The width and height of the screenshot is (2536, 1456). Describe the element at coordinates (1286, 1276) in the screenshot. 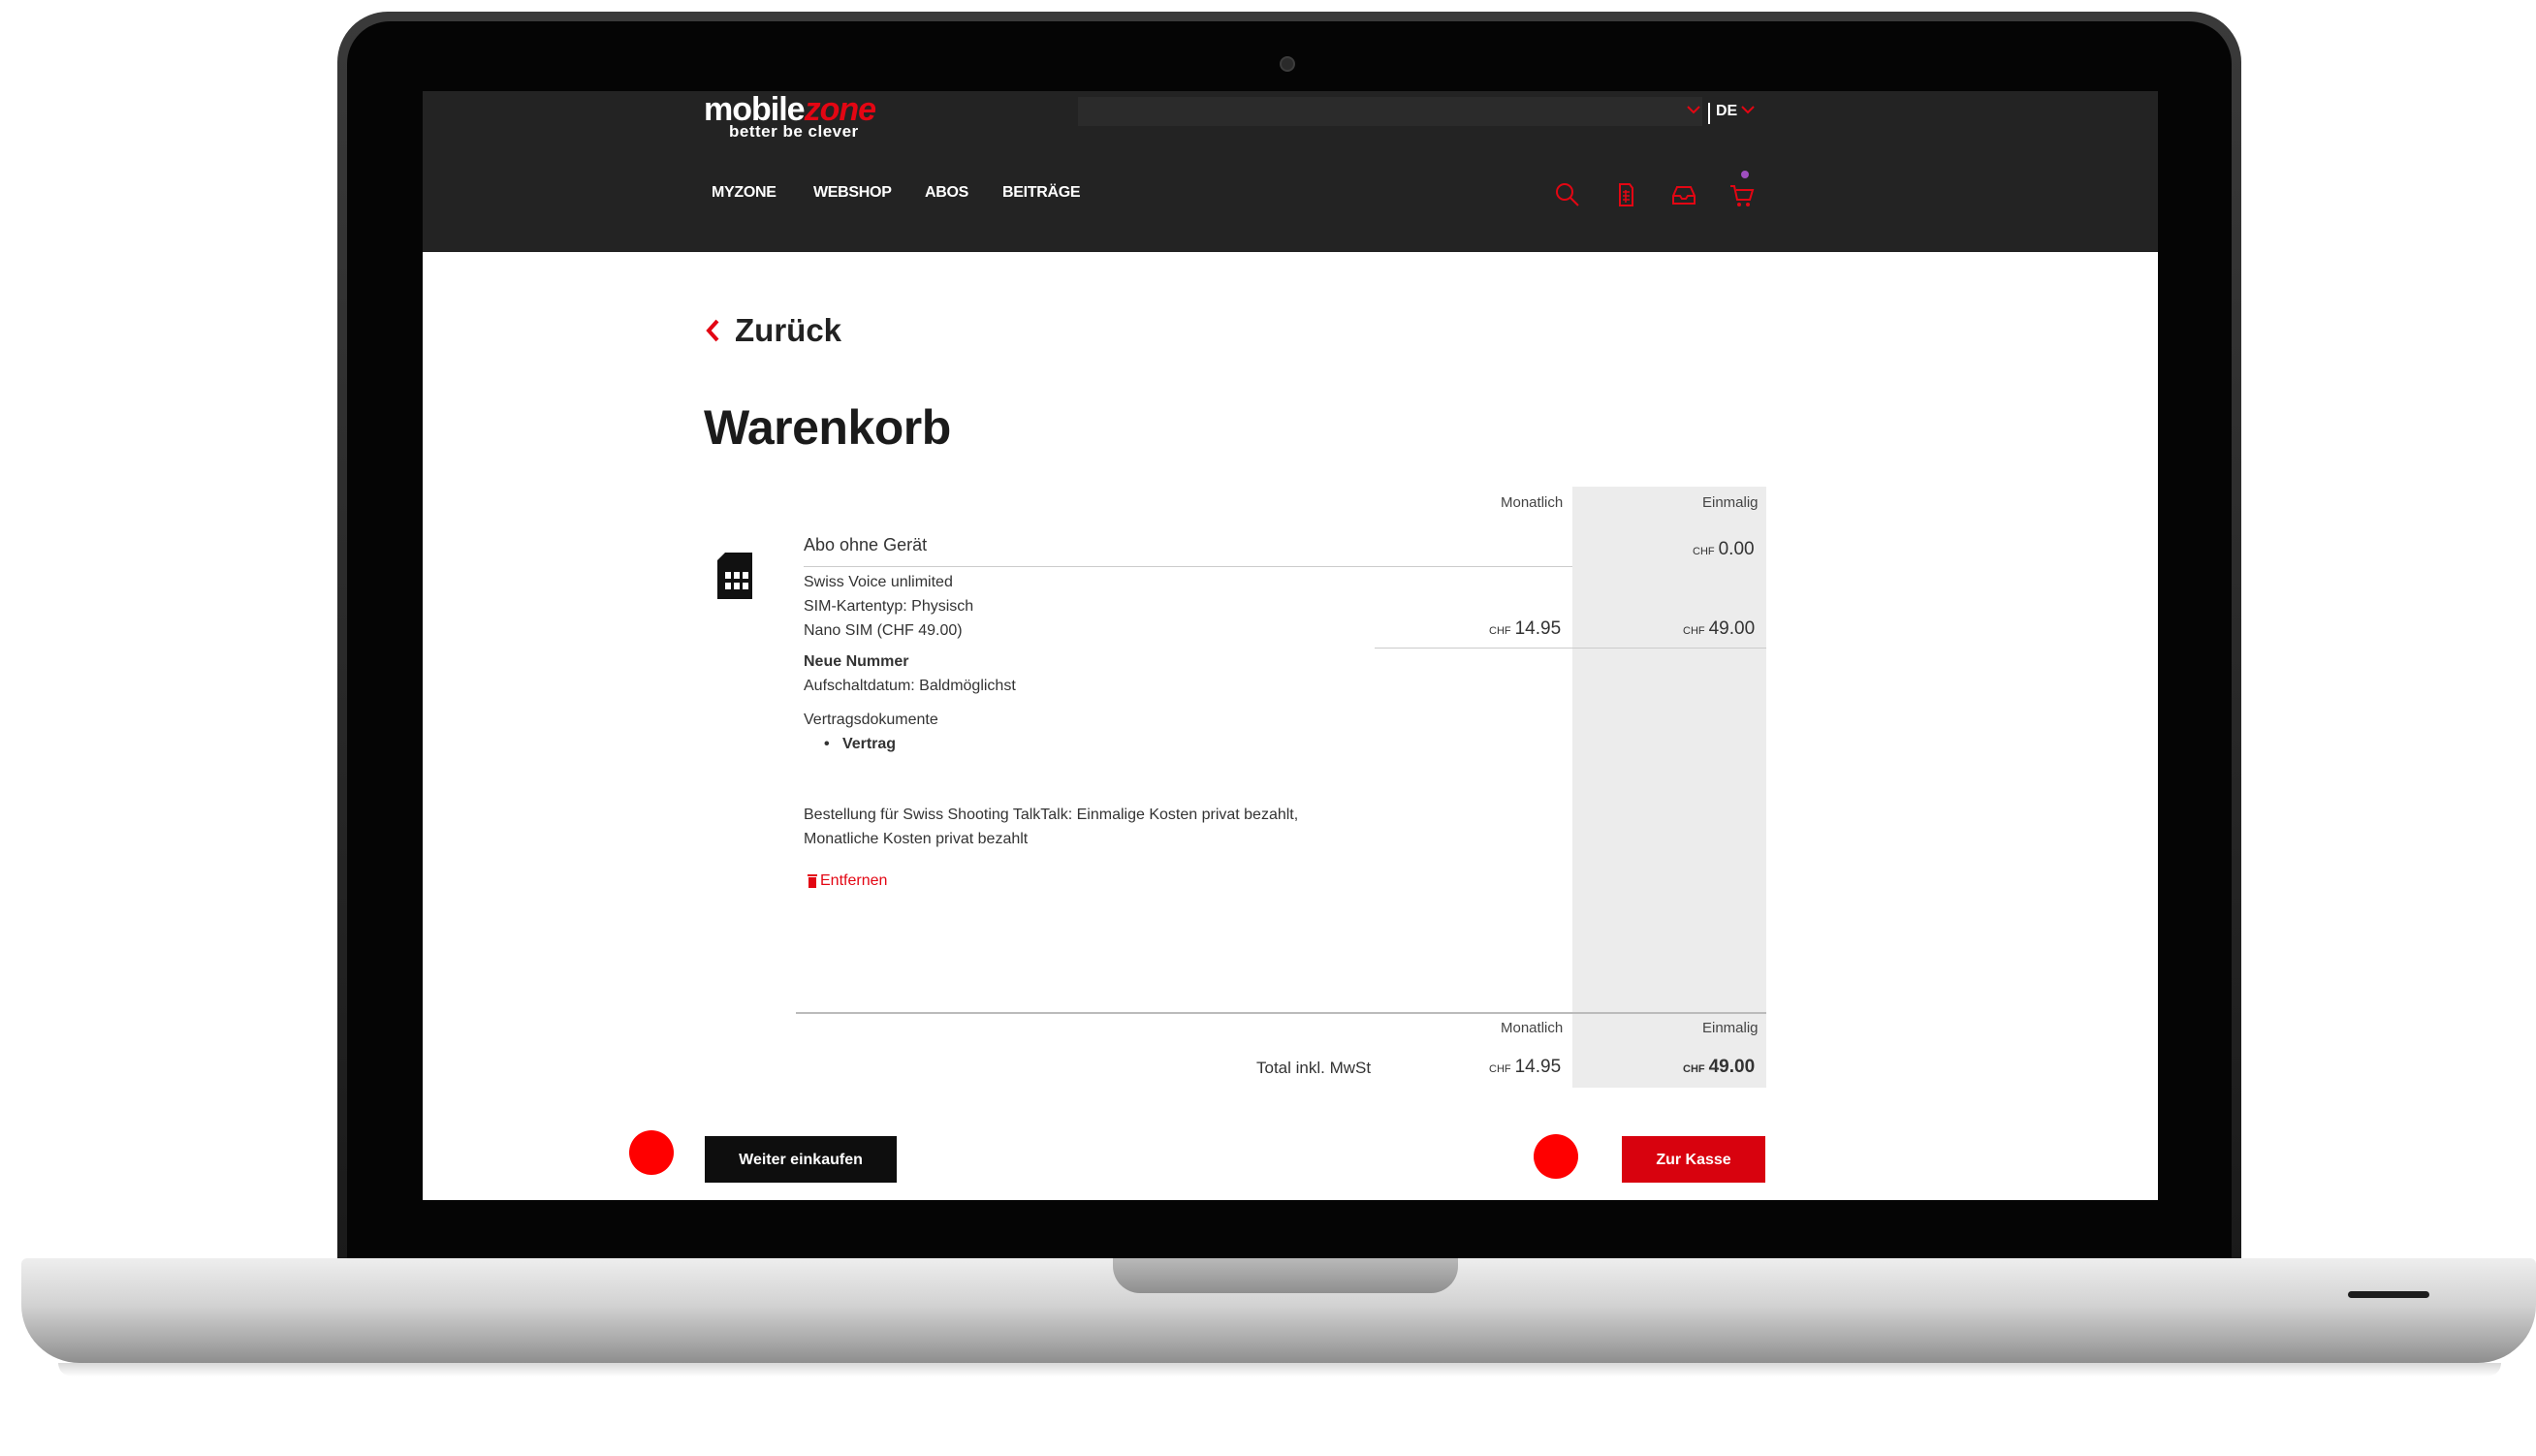

I see `laptop-notch` at that location.